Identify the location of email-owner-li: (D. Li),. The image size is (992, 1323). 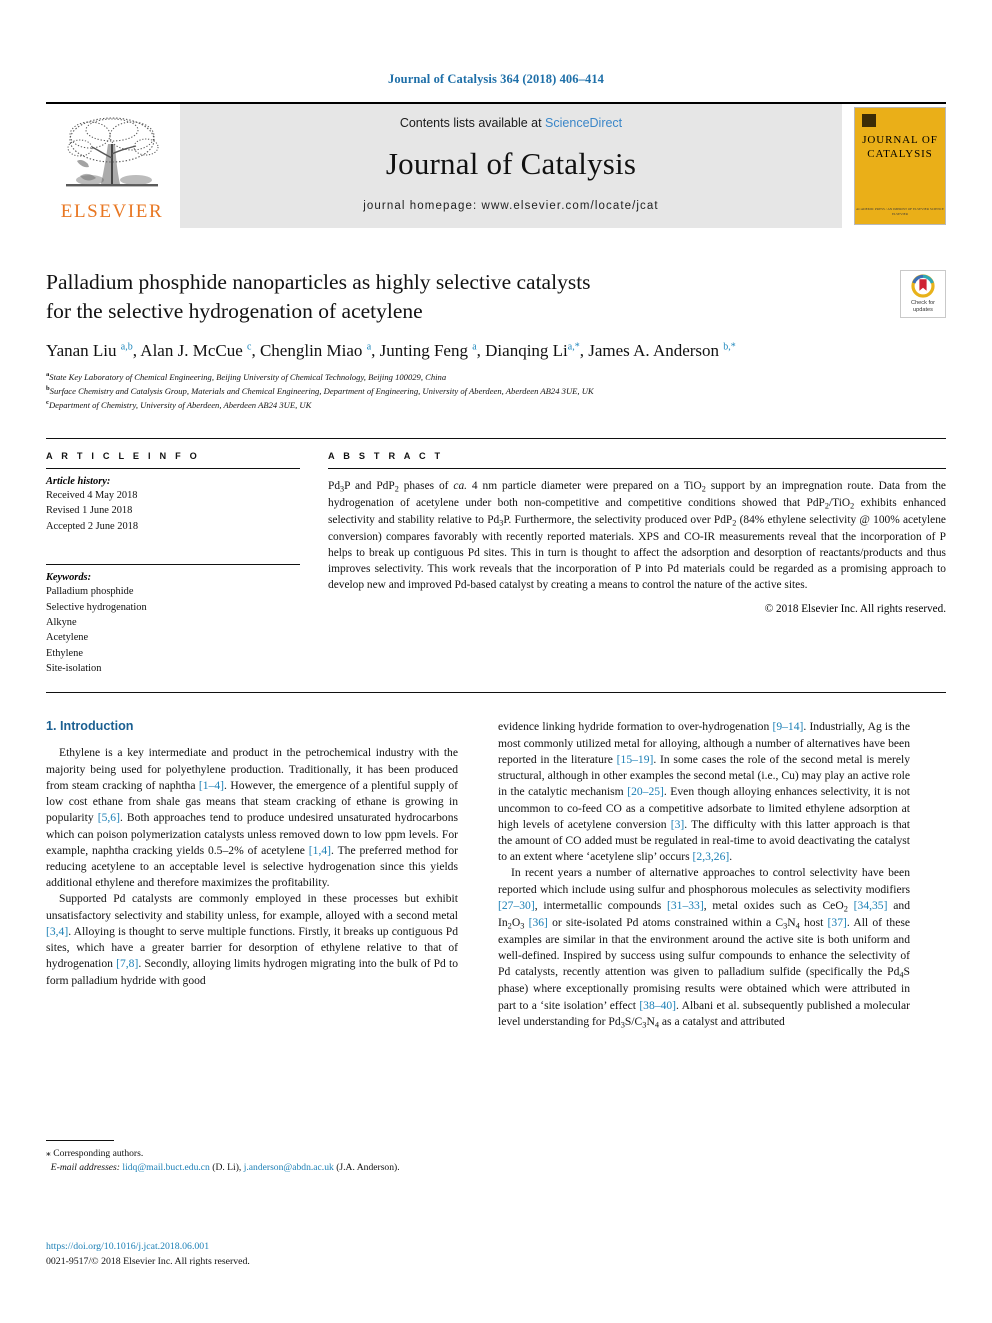
(227, 1167).